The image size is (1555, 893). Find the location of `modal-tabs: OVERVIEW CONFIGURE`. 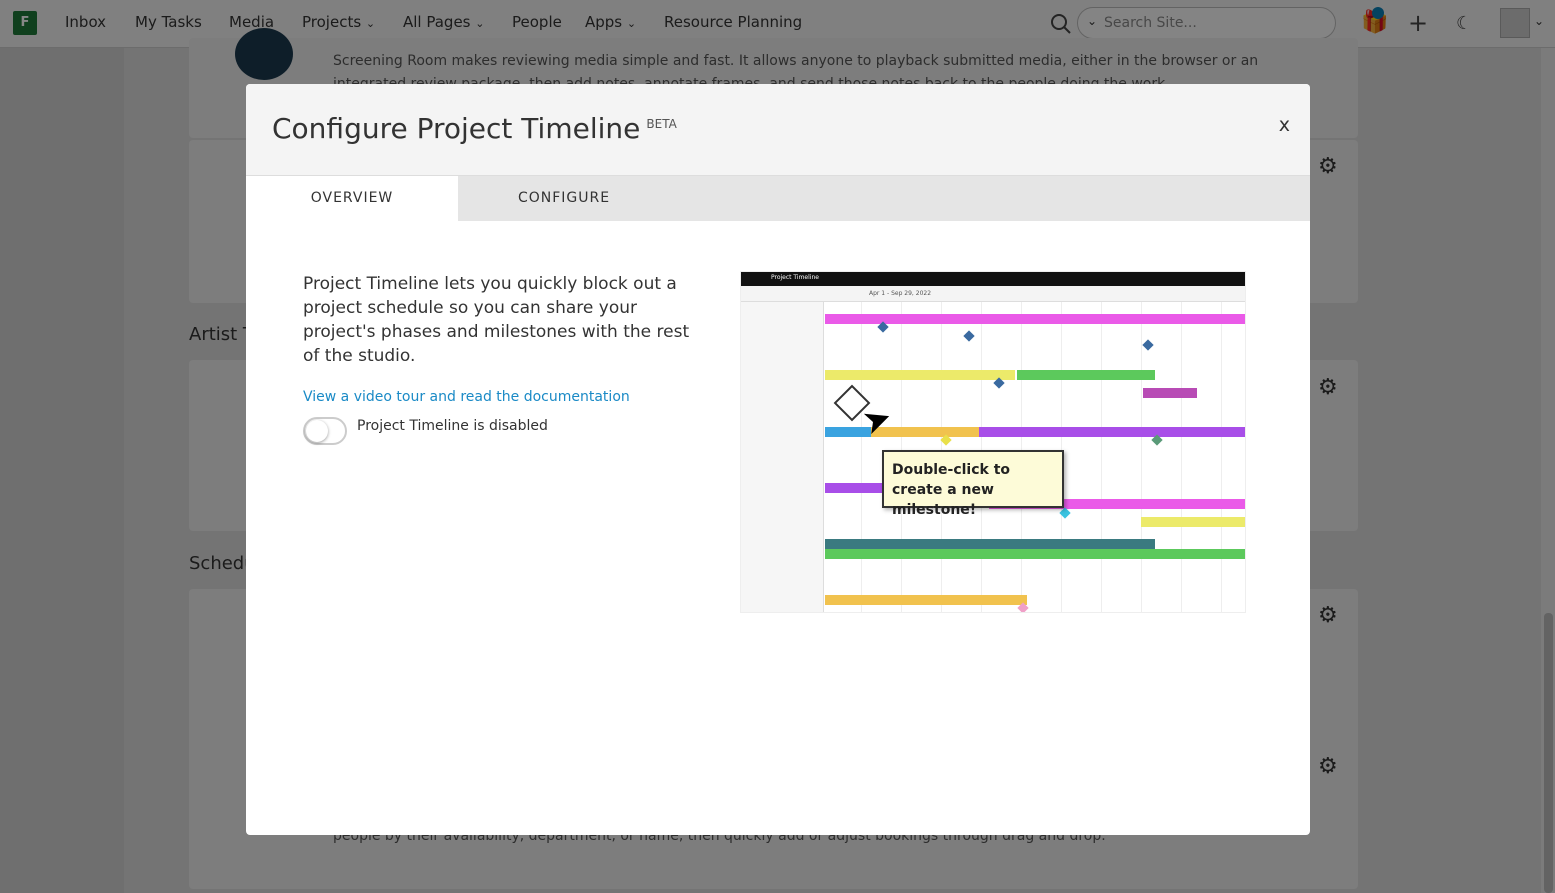

modal-tabs: OVERVIEW CONFIGURE is located at coordinates (778, 198).